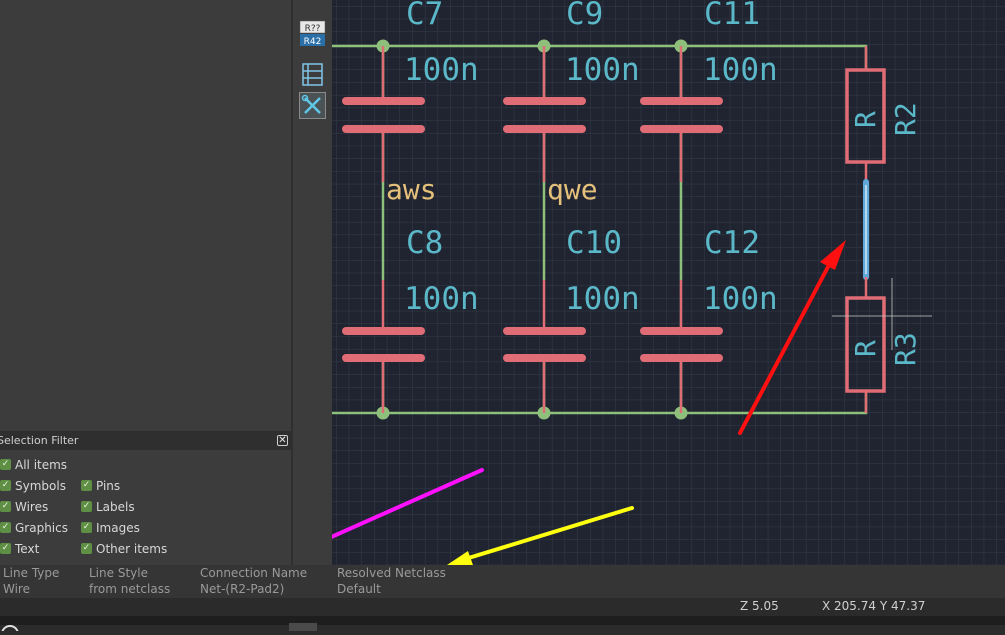 The image size is (1005, 635). I want to click on value-c7: 100n, so click(441, 70).